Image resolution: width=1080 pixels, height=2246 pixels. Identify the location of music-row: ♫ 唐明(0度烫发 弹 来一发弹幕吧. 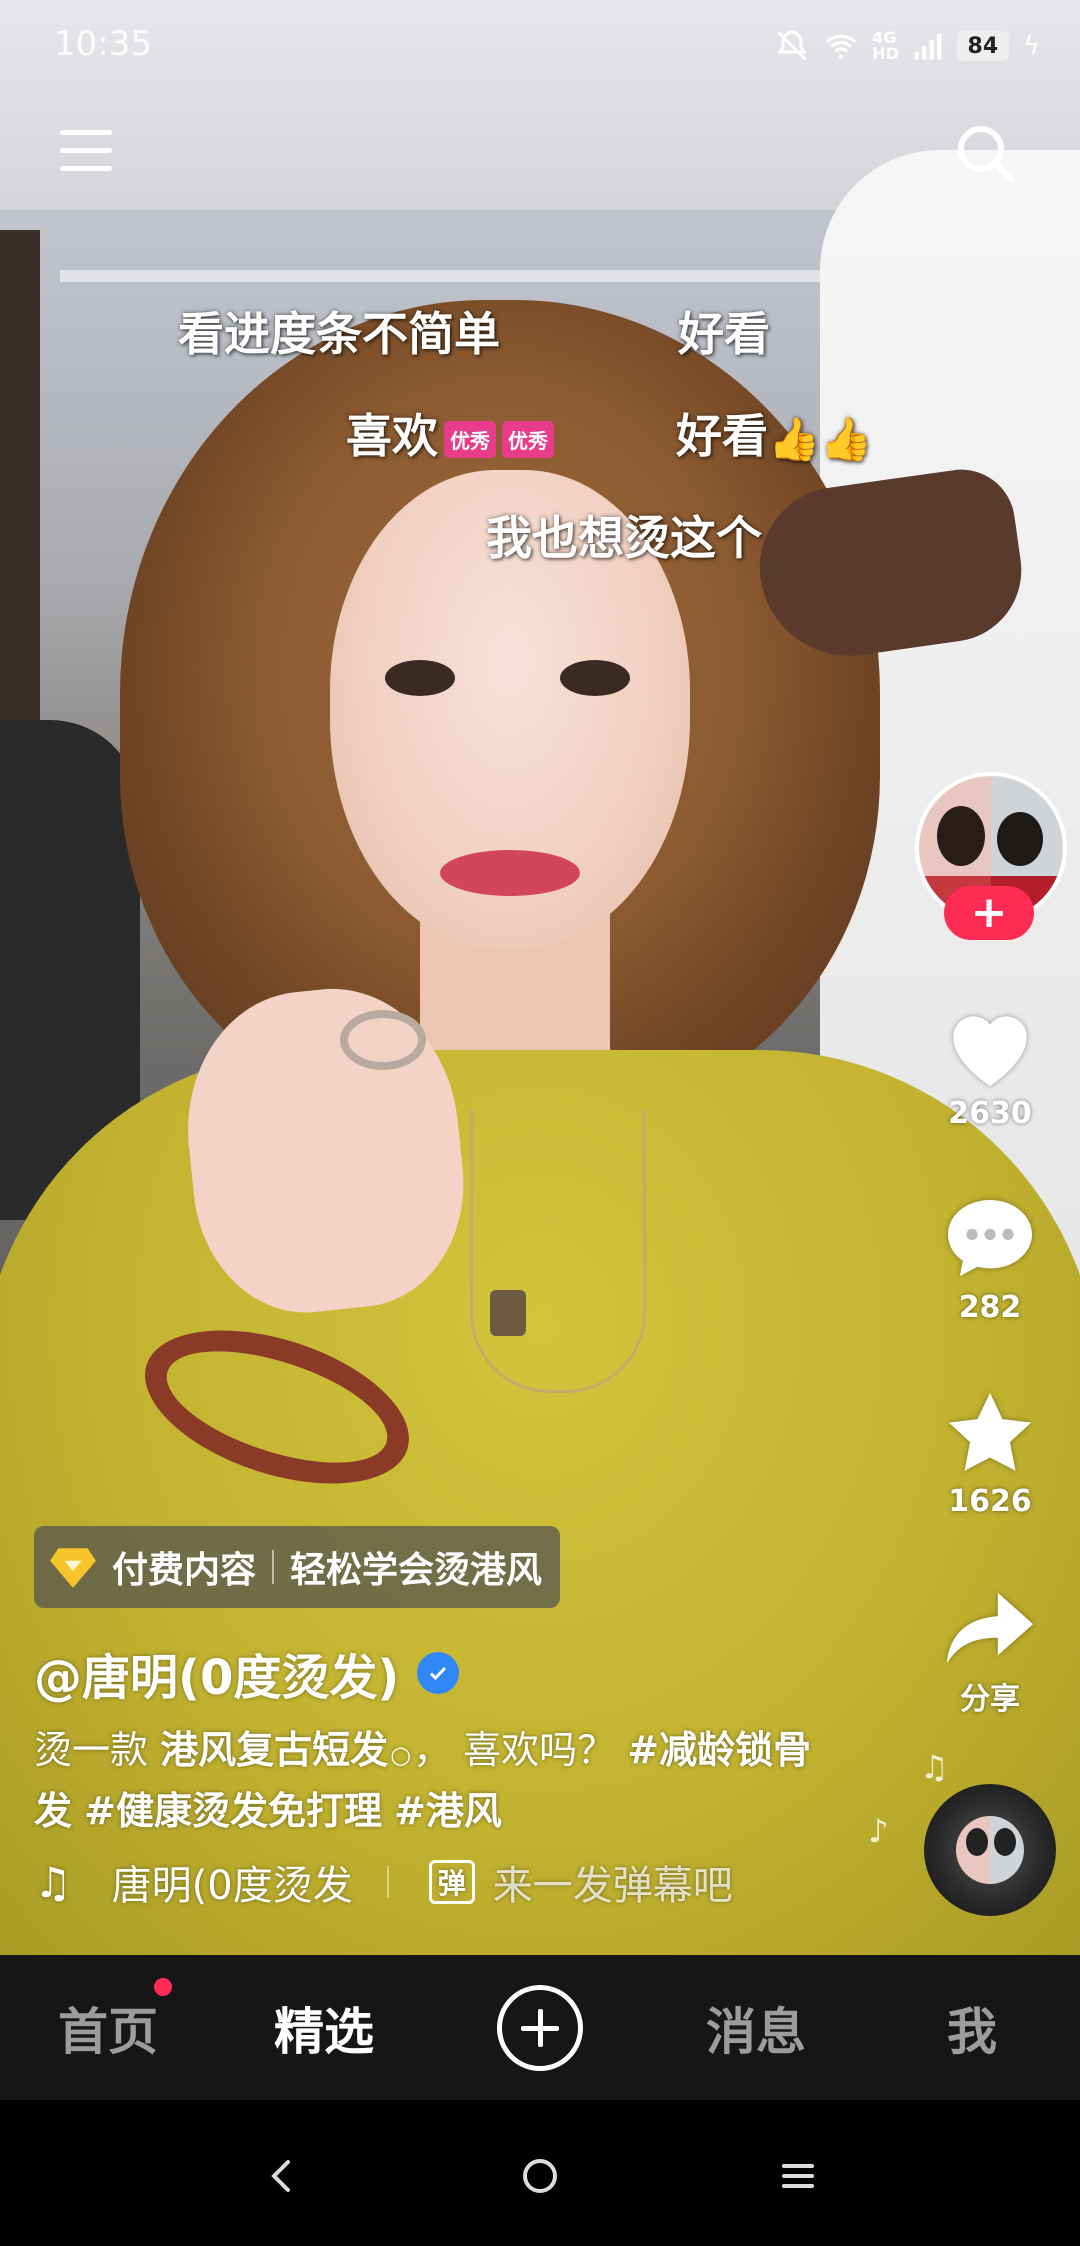
(383, 1882).